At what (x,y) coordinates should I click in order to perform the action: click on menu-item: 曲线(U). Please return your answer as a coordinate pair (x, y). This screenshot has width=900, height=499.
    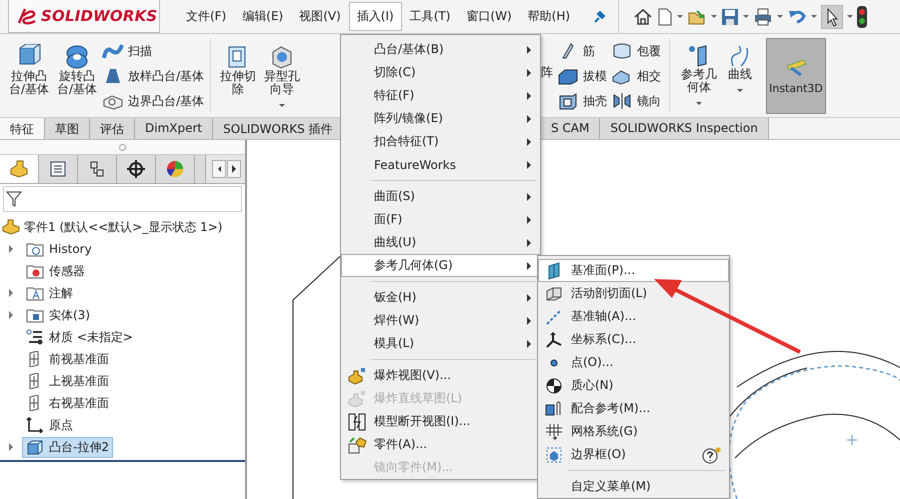
    Looking at the image, I should click on (440, 242).